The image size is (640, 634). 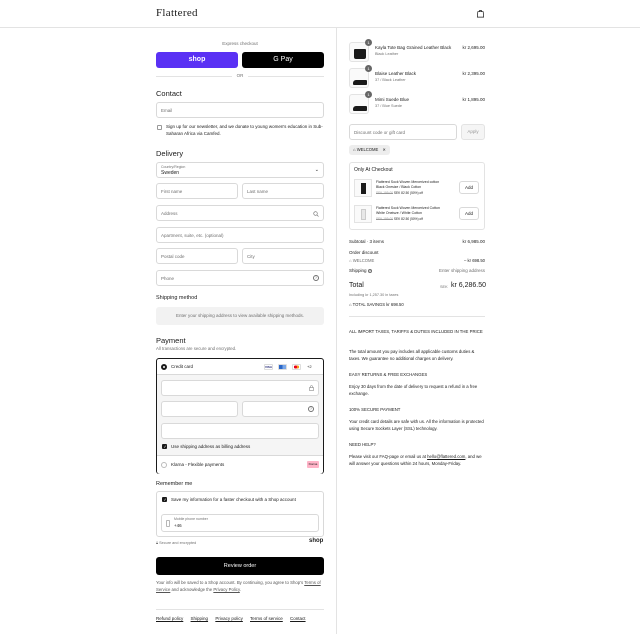 I want to click on security-code-field: ?, so click(x=280, y=409).